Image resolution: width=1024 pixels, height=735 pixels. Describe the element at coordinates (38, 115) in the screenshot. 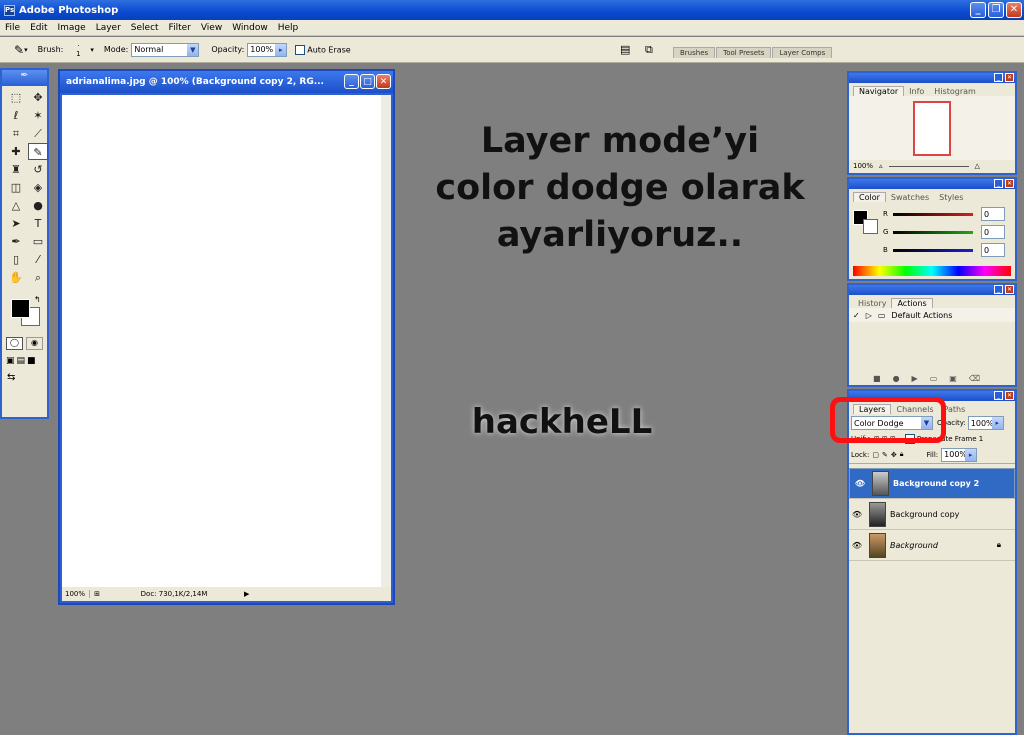

I see `magic-wand-icon: ✶` at that location.